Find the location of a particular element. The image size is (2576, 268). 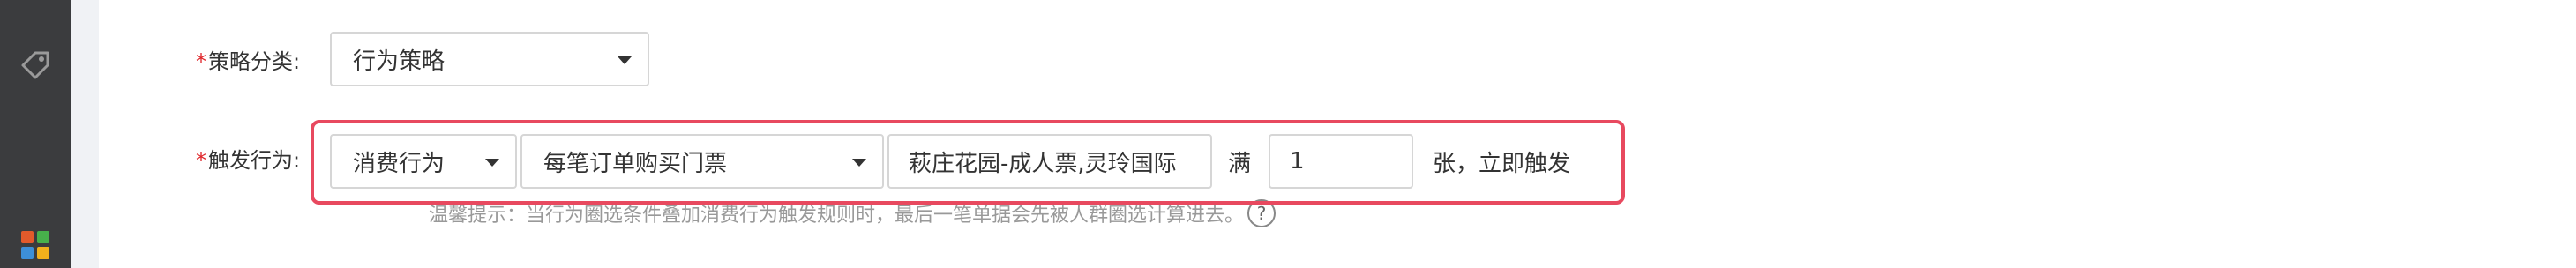

apps-icon is located at coordinates (35, 245).